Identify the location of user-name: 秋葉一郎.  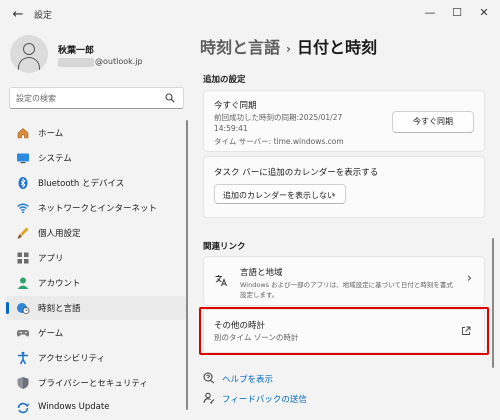
(76, 51).